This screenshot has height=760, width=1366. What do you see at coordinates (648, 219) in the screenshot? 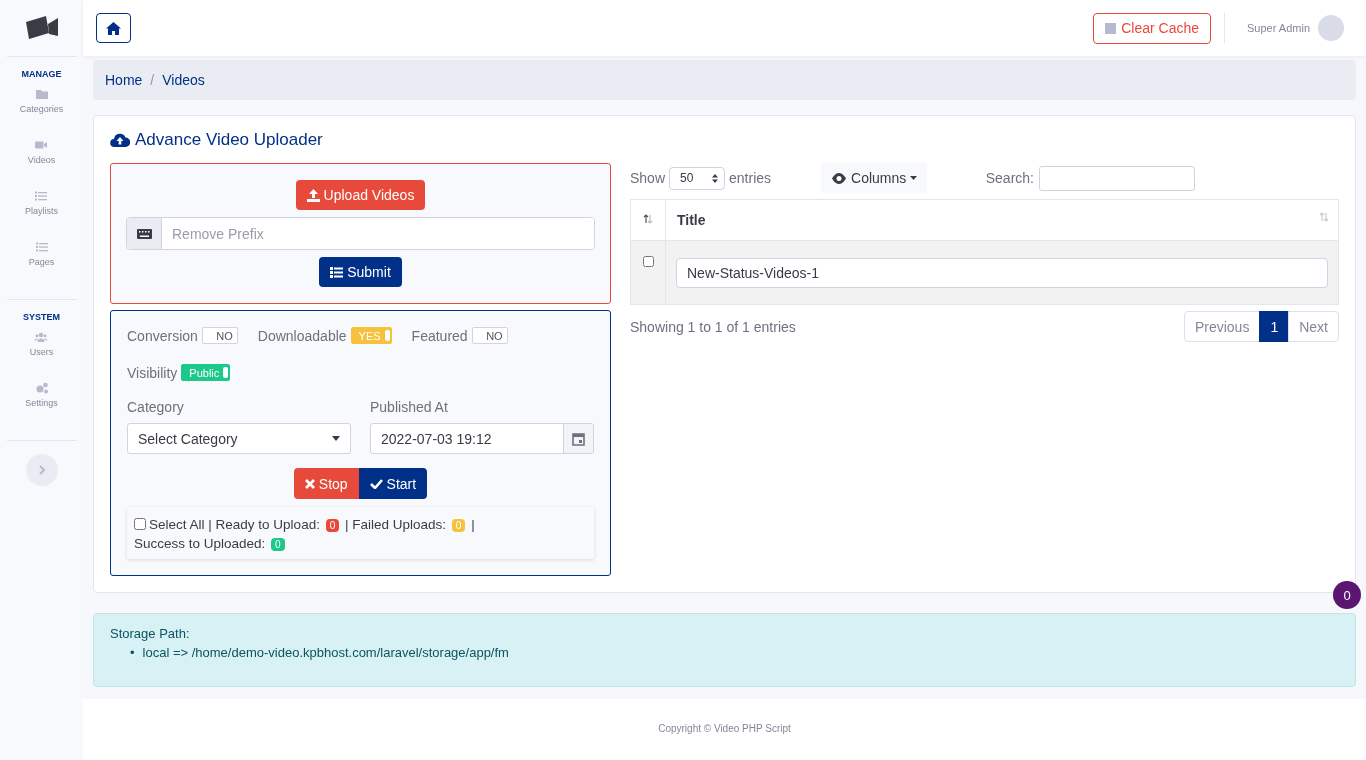
I see `sort-arrows-icon` at bounding box center [648, 219].